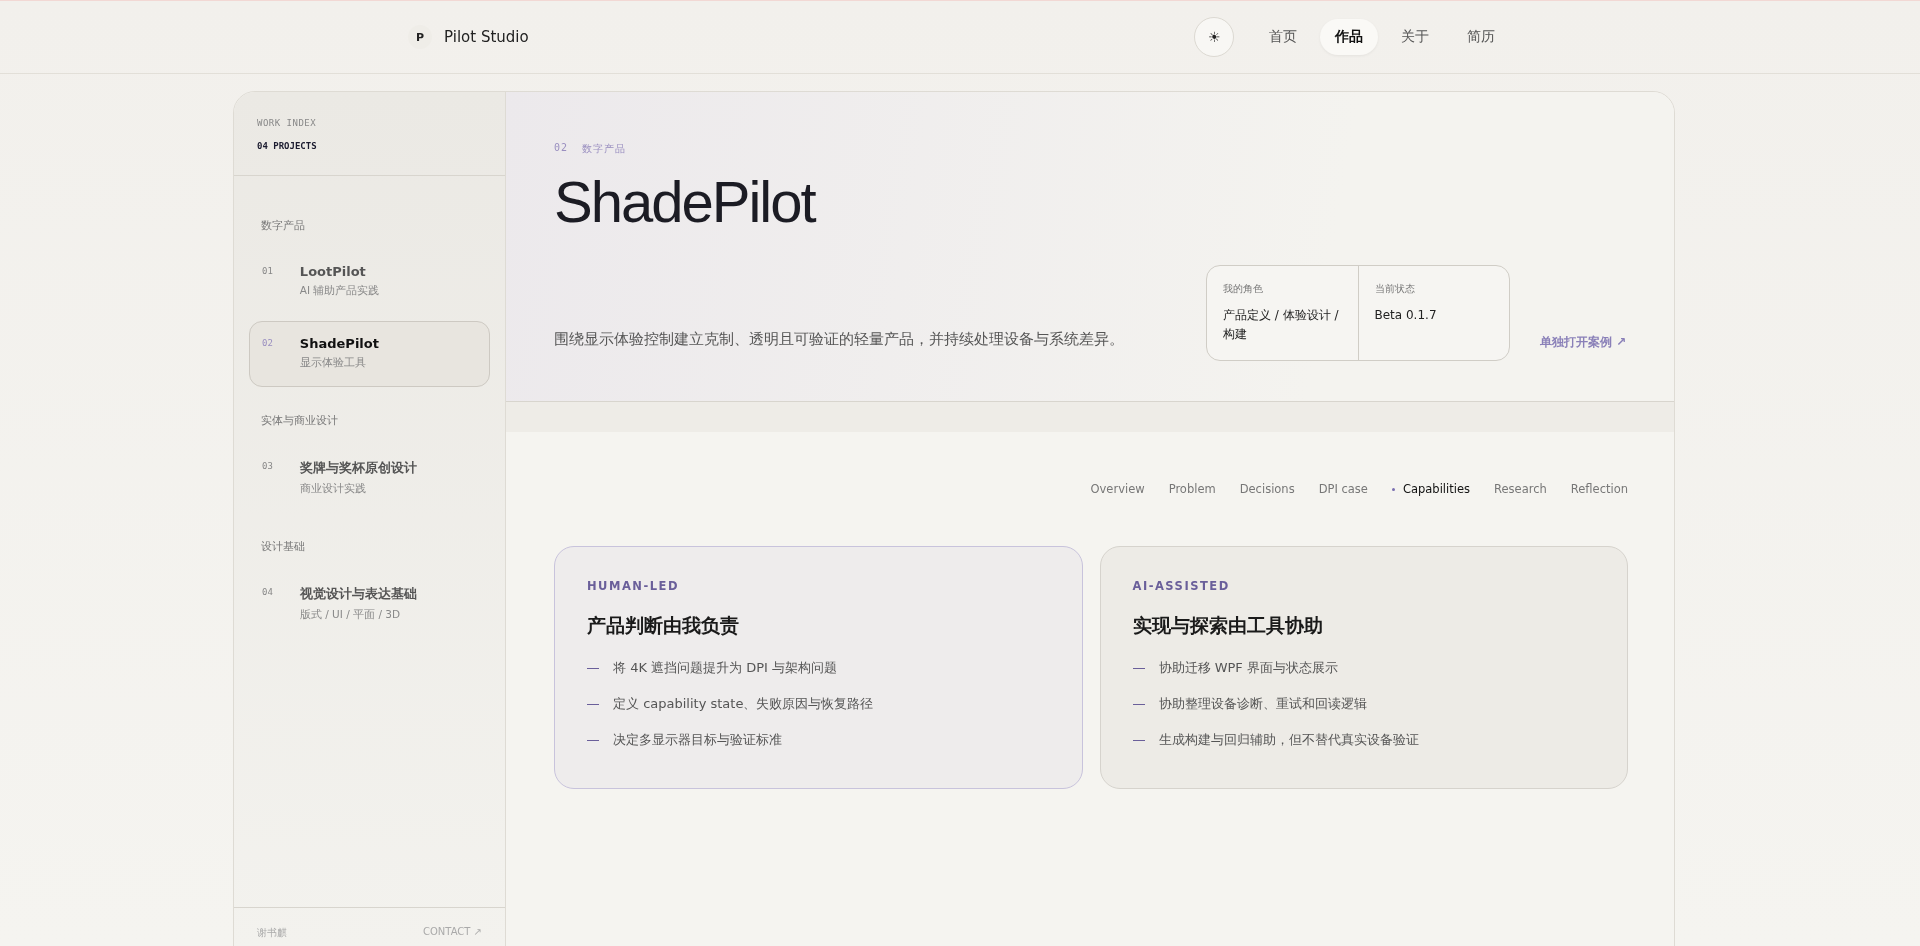 This screenshot has height=946, width=1920. What do you see at coordinates (333, 271) in the screenshot?
I see `project-title: LootPilot` at bounding box center [333, 271].